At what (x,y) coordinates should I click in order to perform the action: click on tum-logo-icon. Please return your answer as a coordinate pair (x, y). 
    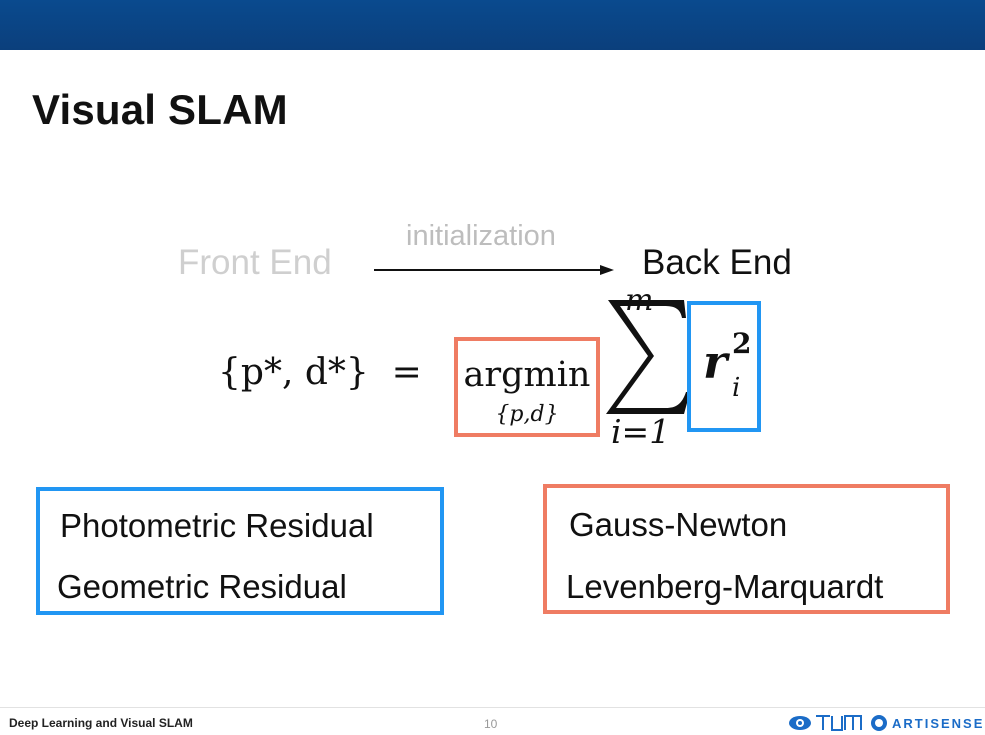
    Looking at the image, I should click on (825, 723).